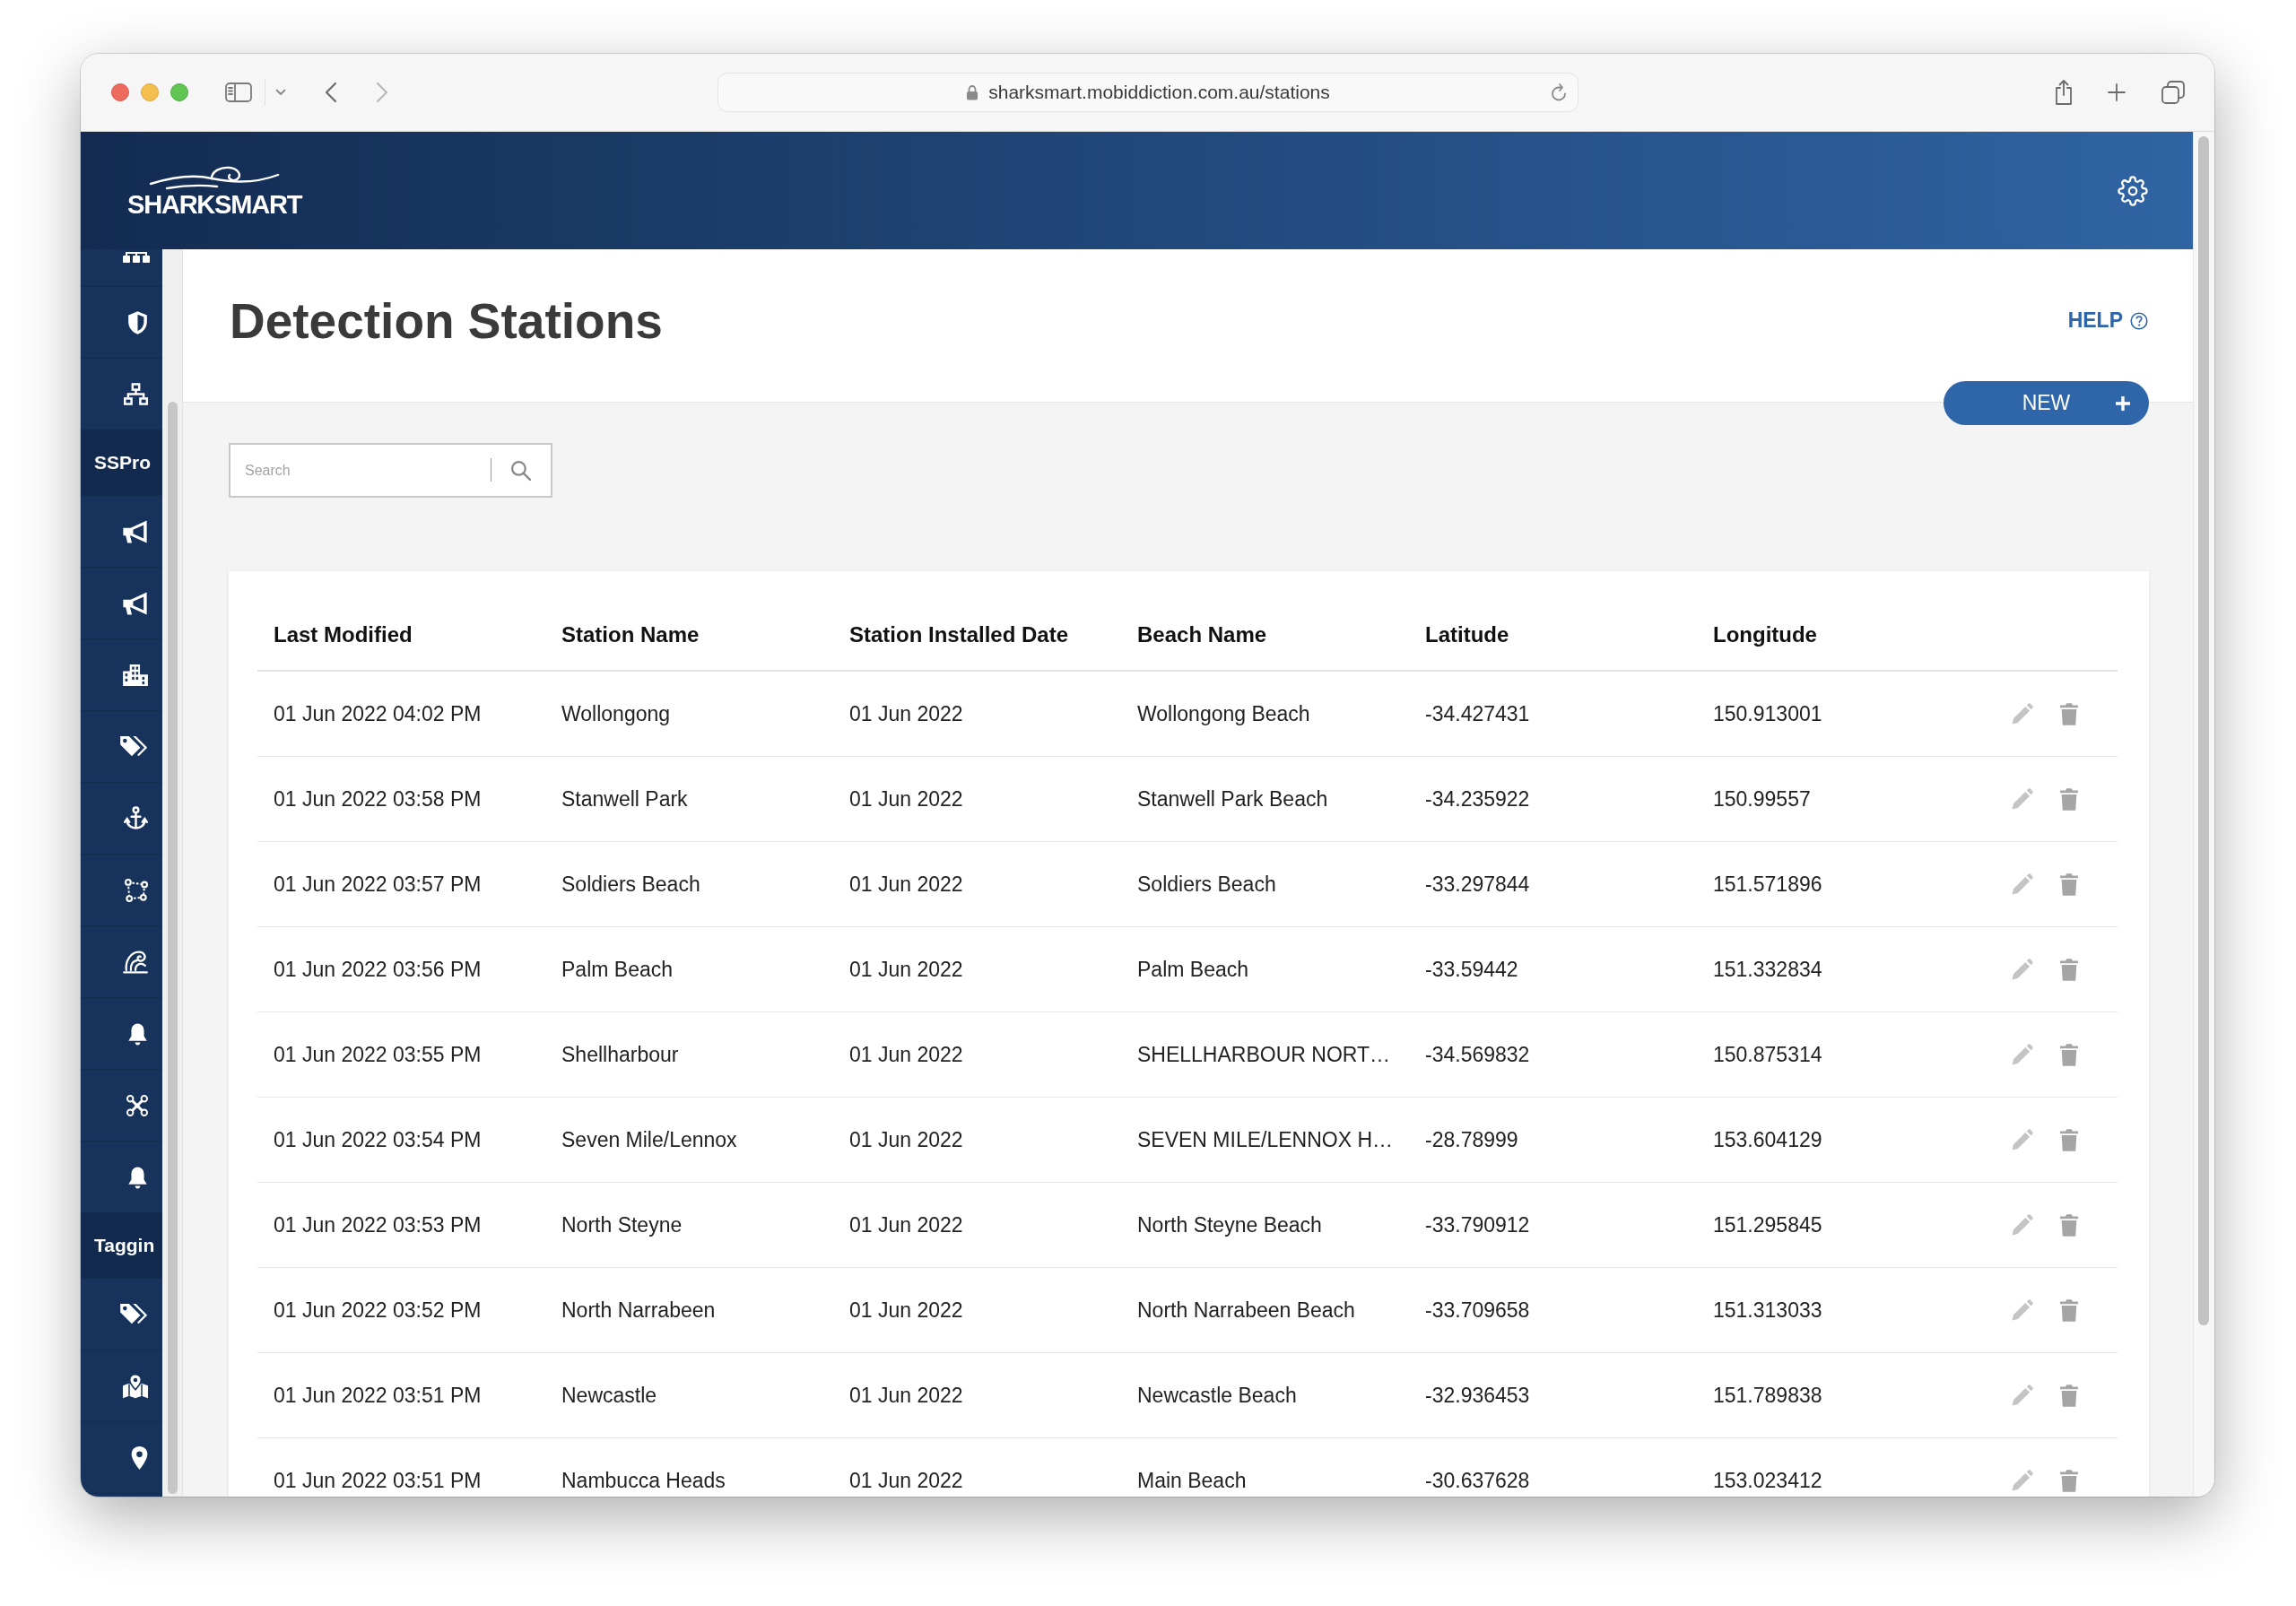  I want to click on table-cell: Newcastle Beach, so click(1217, 1396).